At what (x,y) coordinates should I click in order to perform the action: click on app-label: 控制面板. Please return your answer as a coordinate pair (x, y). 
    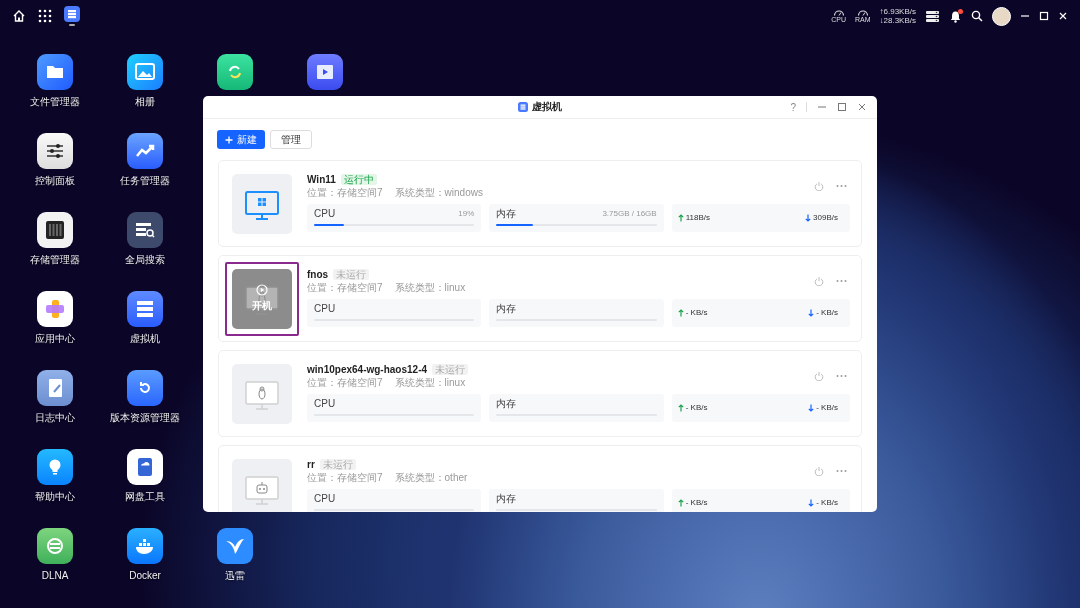
    Looking at the image, I should click on (55, 181).